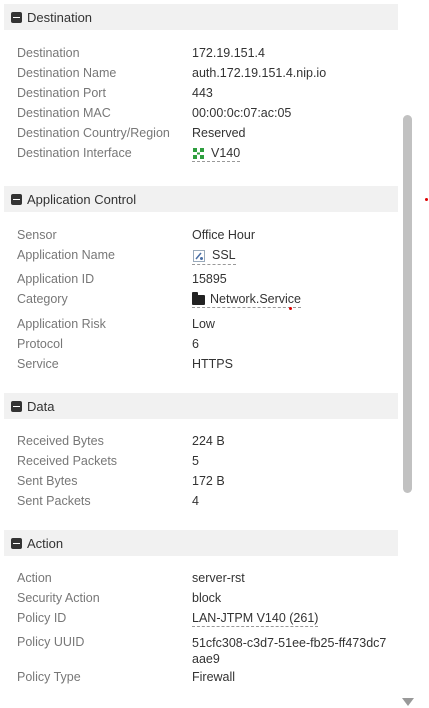 Image resolution: width=429 pixels, height=708 pixels. Describe the element at coordinates (42, 618) in the screenshot. I see `field-label: Policy ID` at that location.